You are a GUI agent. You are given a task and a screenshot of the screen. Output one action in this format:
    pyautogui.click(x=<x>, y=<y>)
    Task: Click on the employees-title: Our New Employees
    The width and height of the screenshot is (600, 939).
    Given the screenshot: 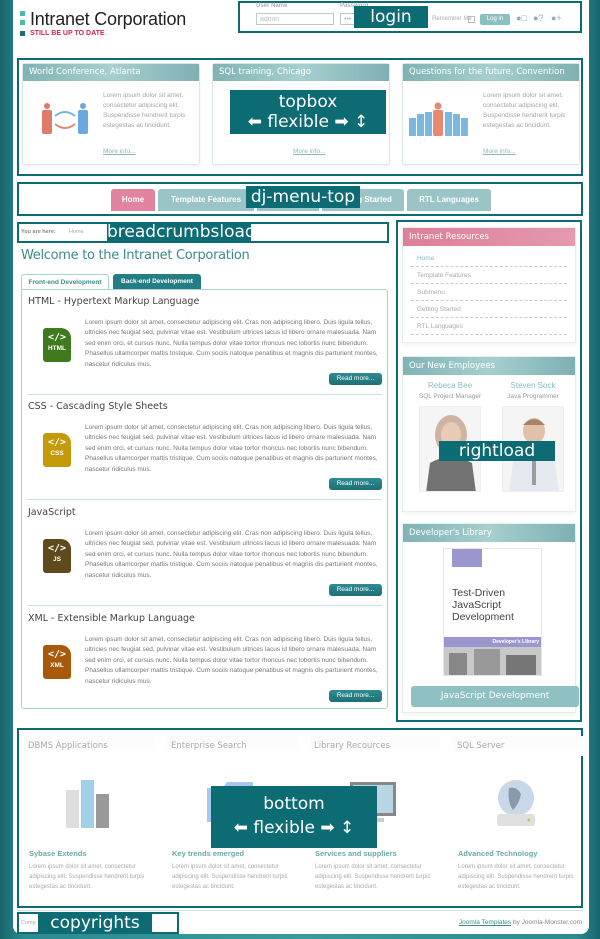 What is the action you would take?
    pyautogui.click(x=489, y=366)
    